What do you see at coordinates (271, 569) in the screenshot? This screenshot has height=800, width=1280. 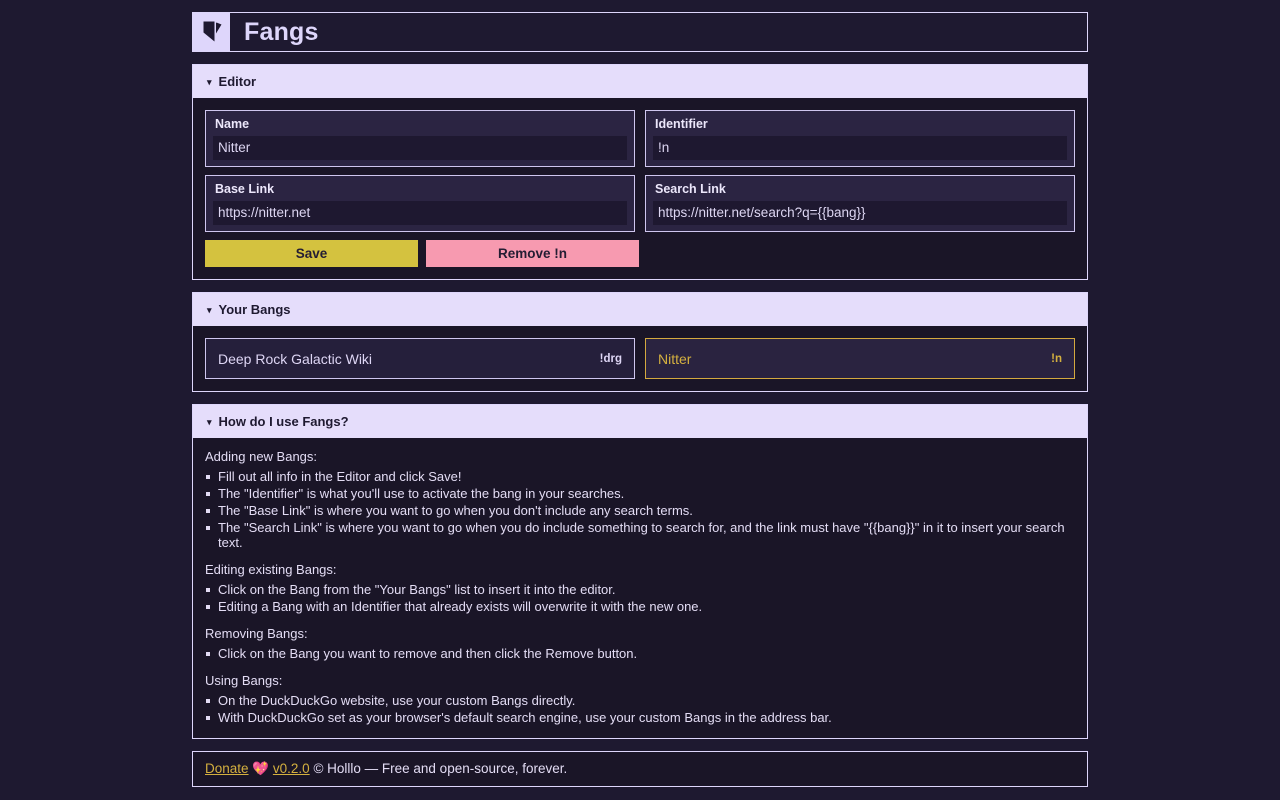 I see `help-heading: Editing existing Bangs:` at bounding box center [271, 569].